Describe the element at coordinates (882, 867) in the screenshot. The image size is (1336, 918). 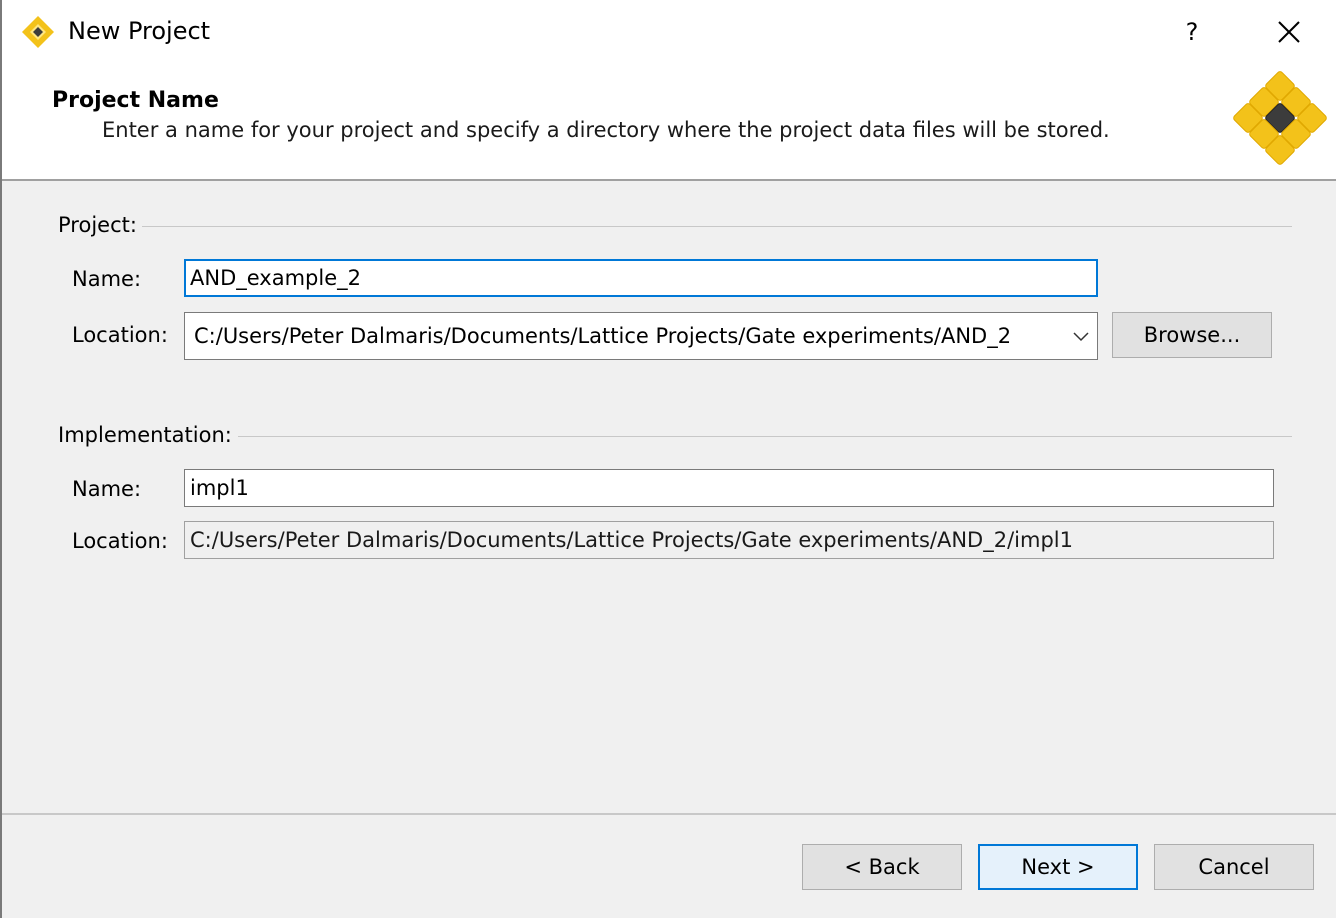
I see `back-button: < Back` at that location.